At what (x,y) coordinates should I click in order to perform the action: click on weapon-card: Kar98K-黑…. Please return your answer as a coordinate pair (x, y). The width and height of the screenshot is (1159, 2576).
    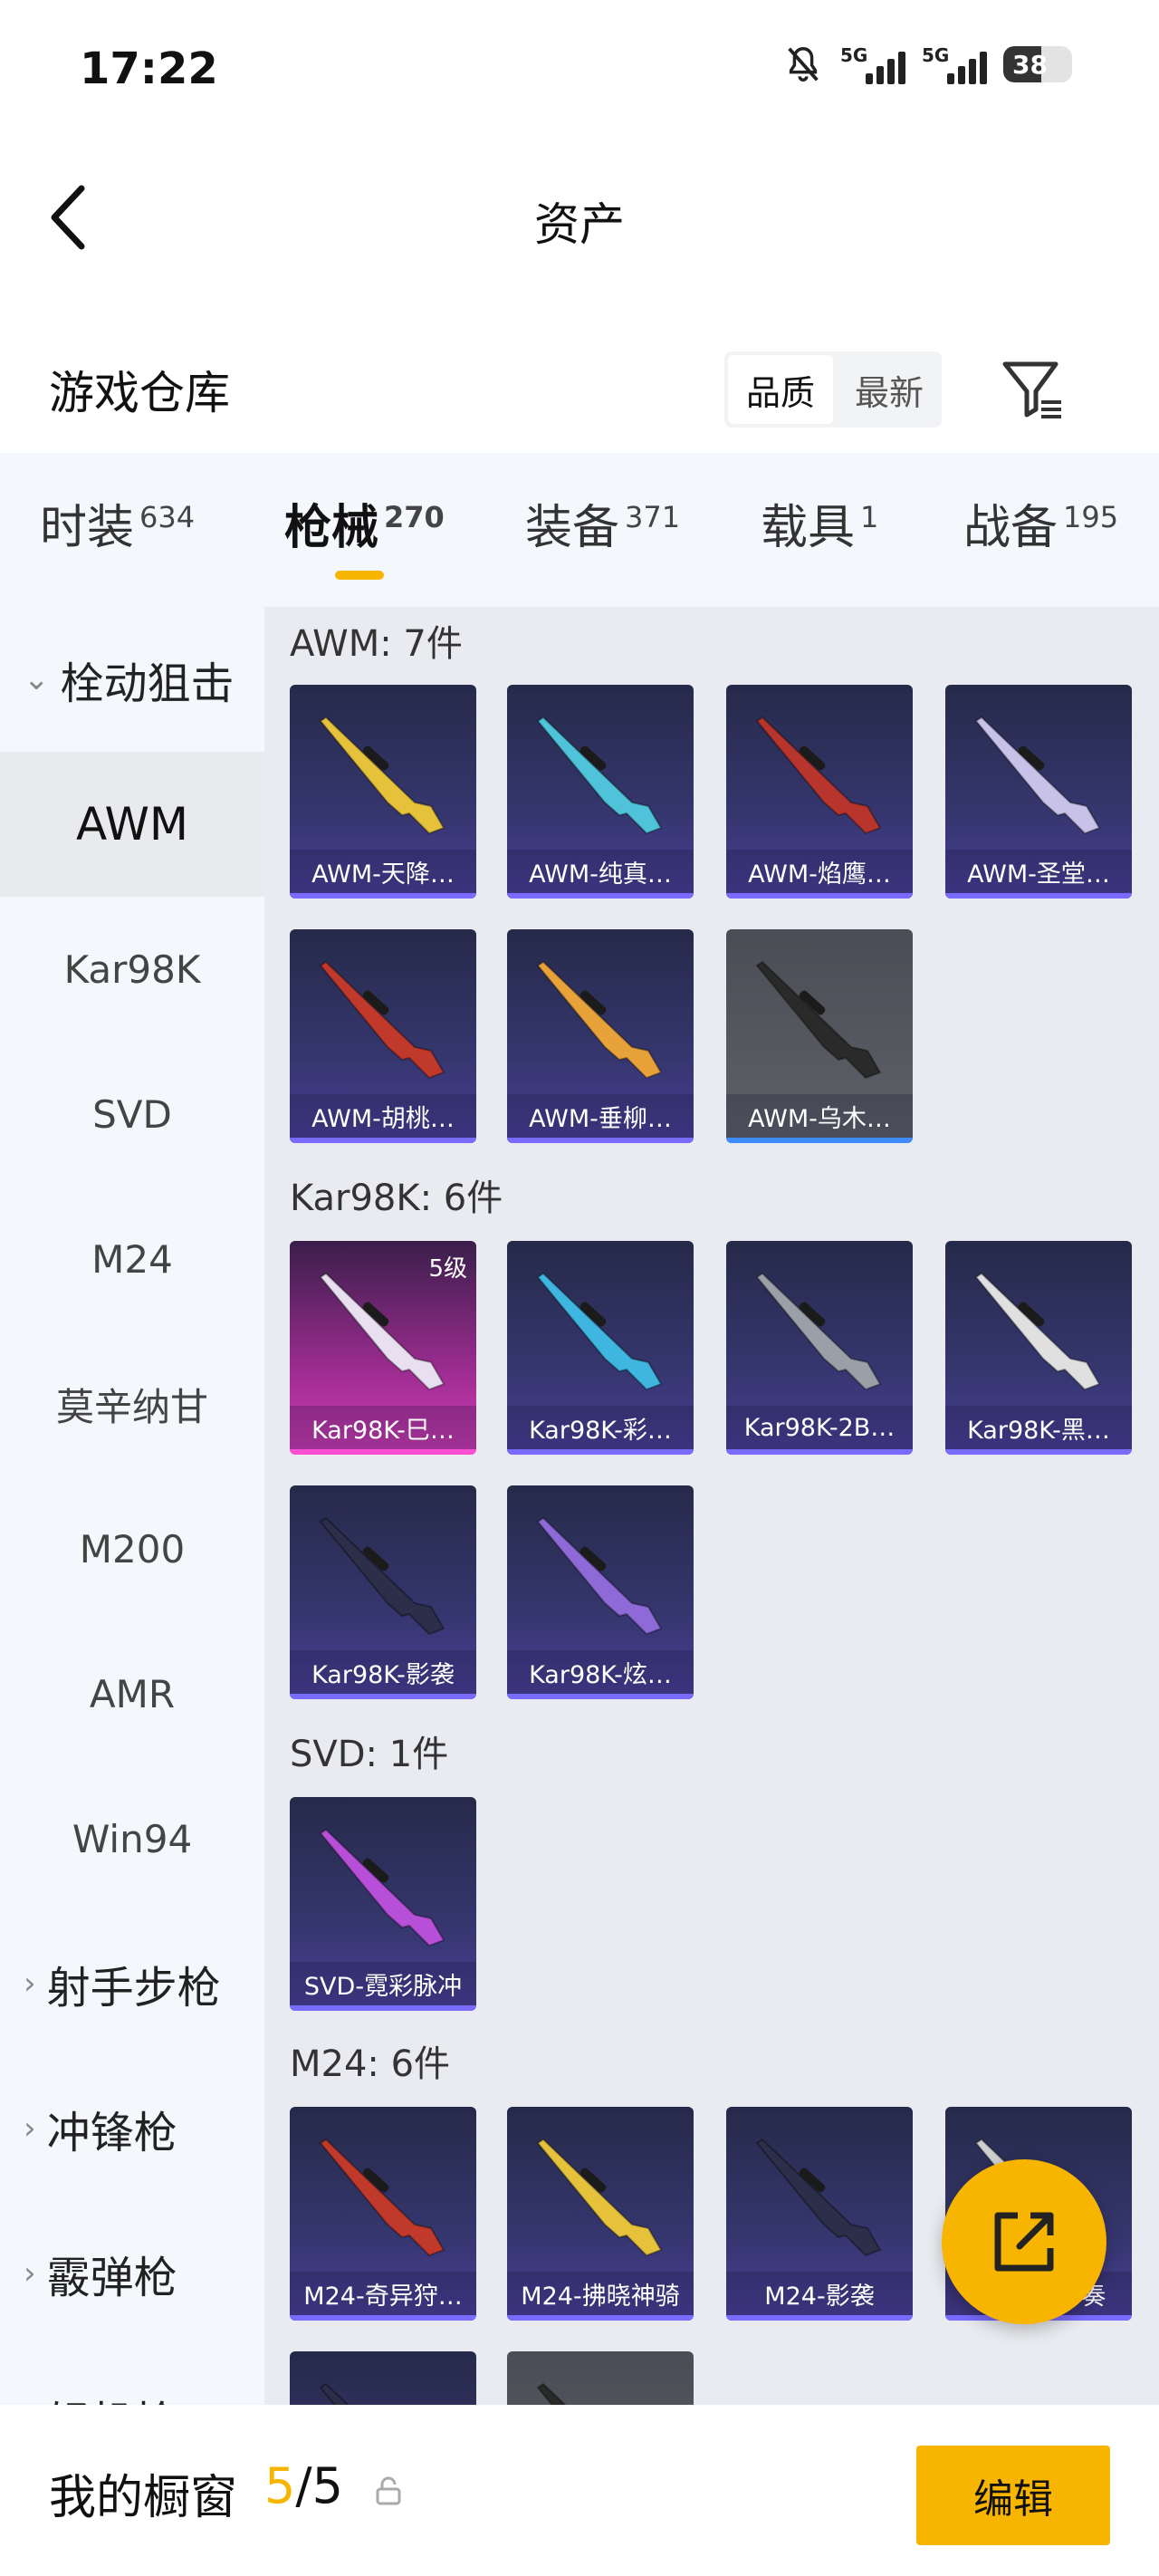
    Looking at the image, I should click on (1038, 1348).